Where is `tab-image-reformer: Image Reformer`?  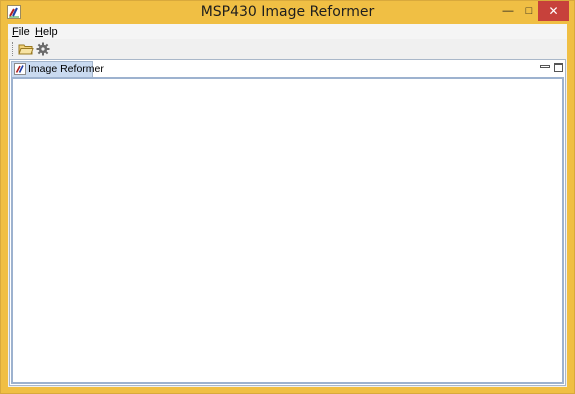
tab-image-reformer: Image Reformer is located at coordinates (57, 69).